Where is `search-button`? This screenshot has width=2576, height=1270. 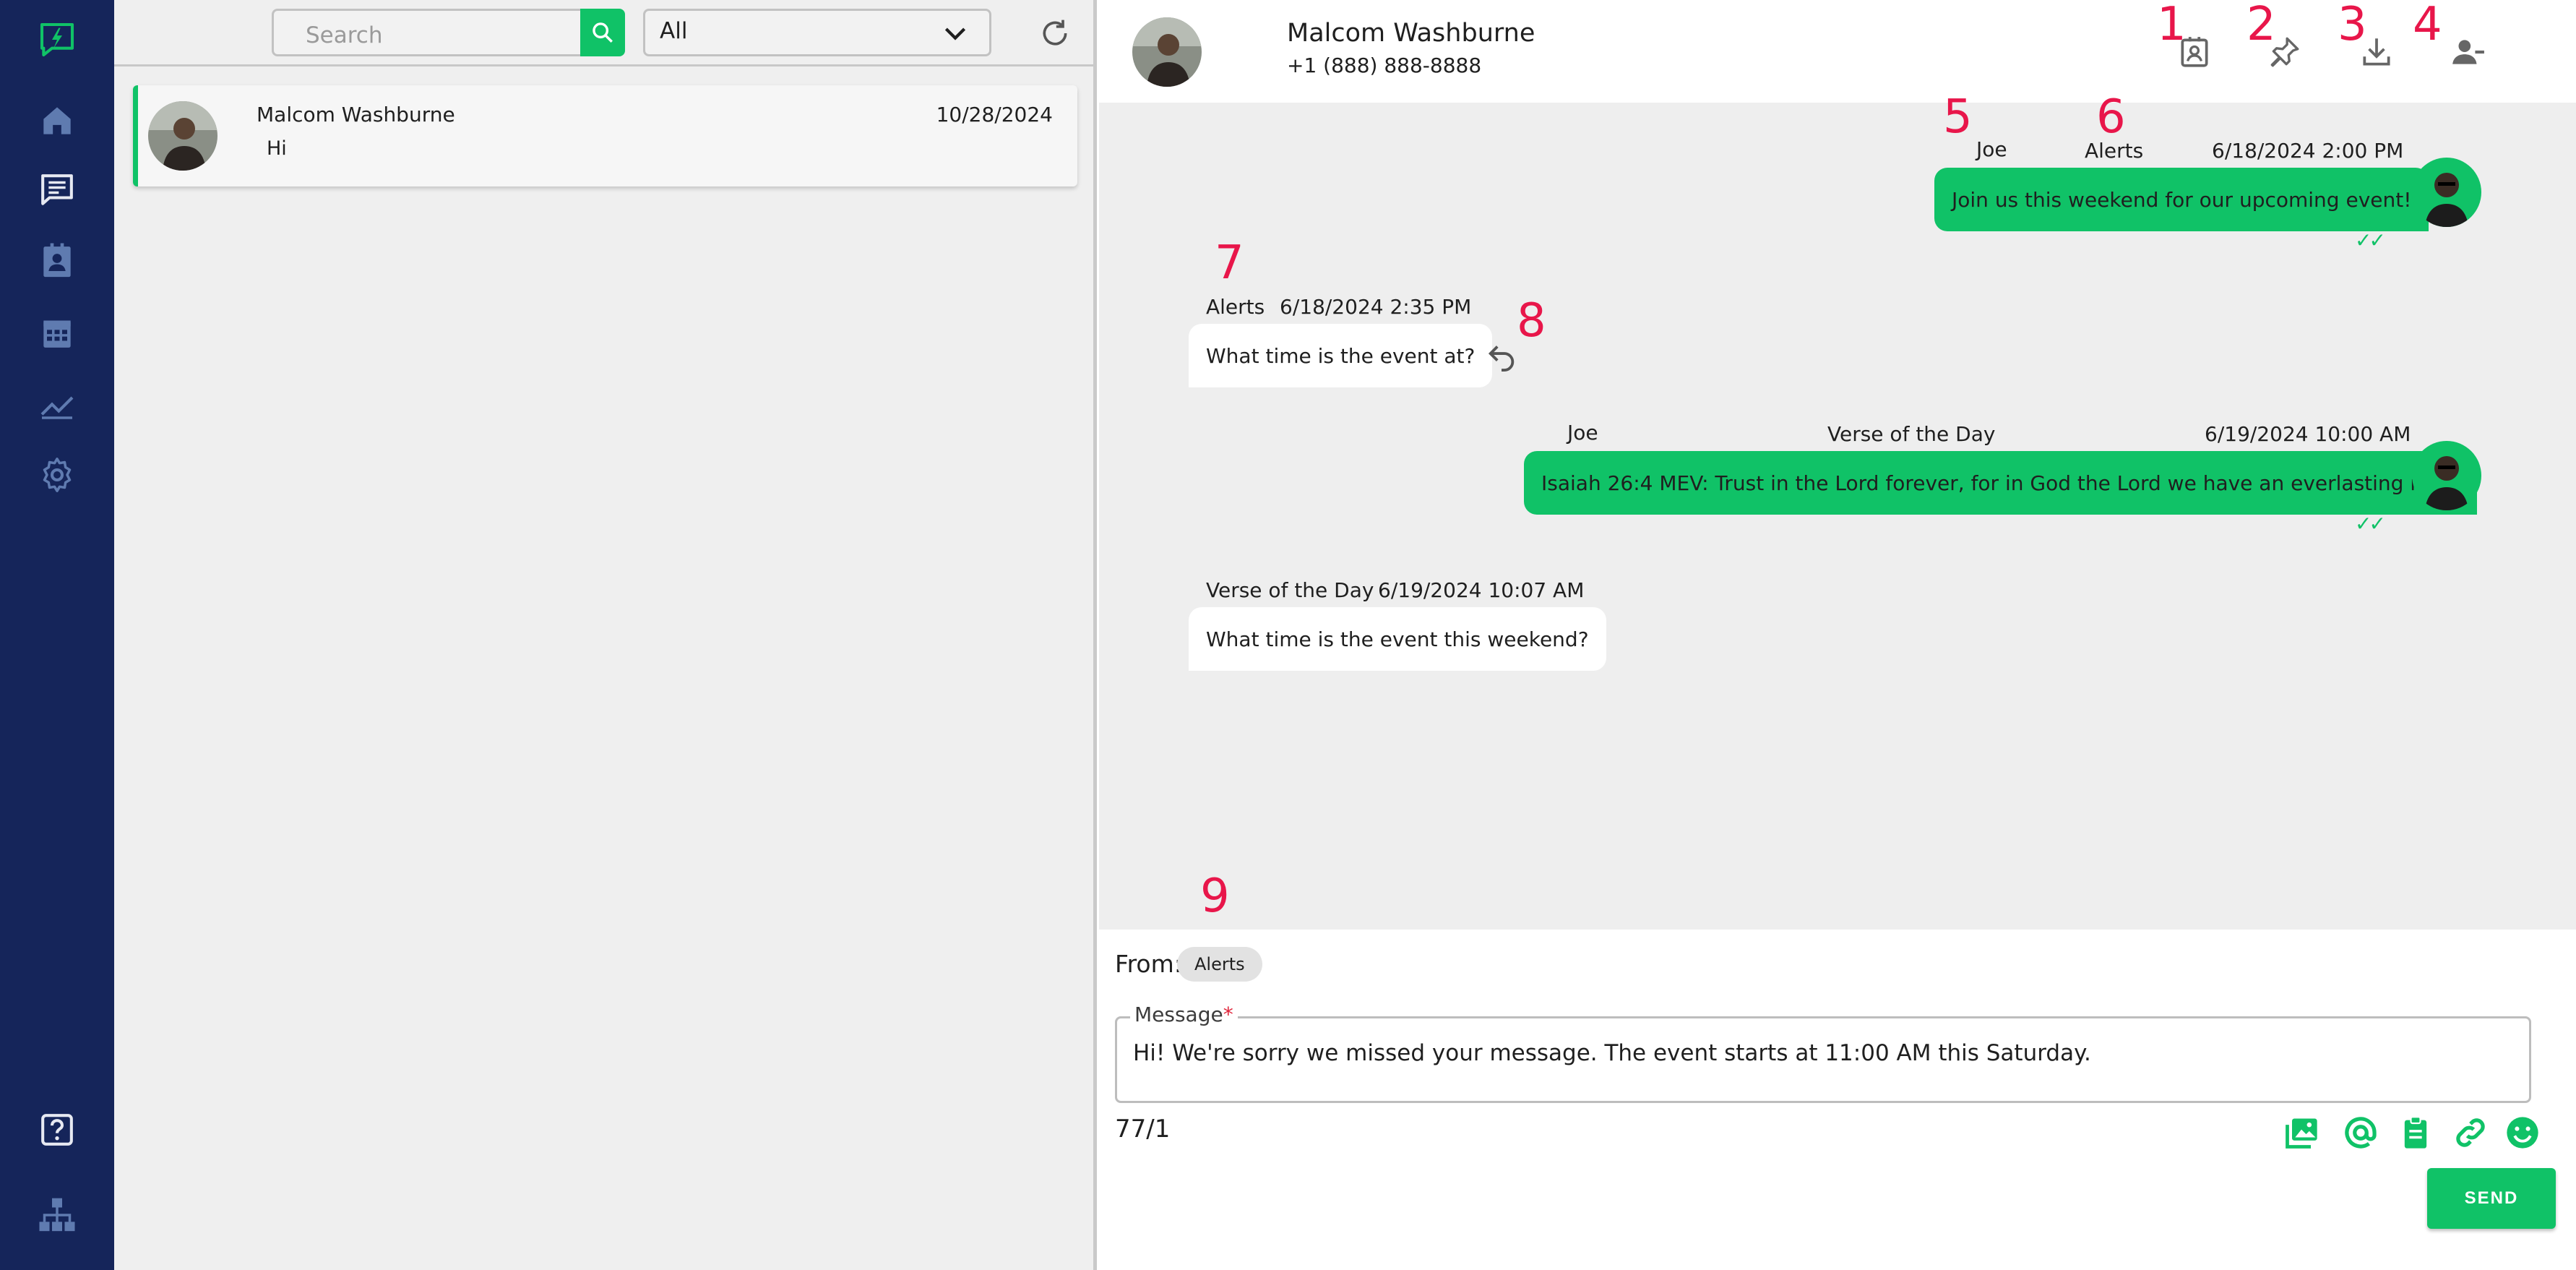 search-button is located at coordinates (602, 32).